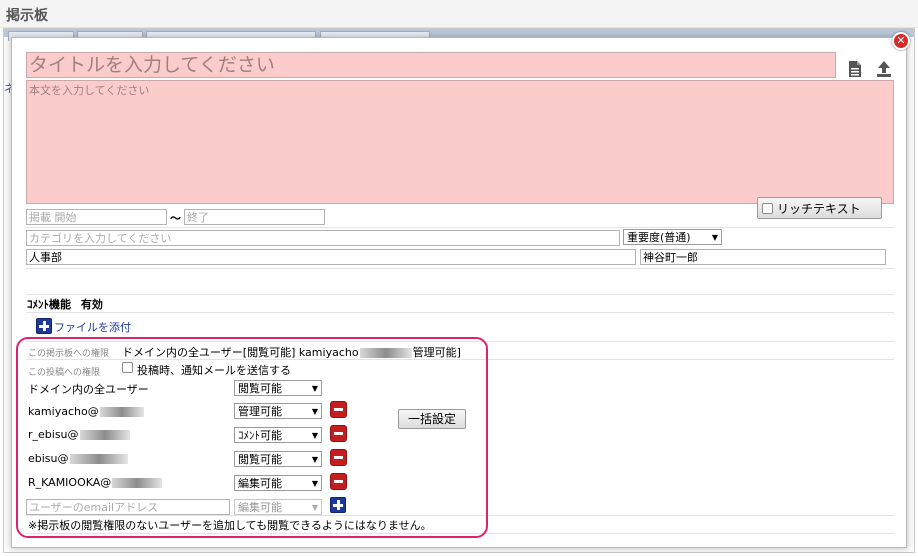 The width and height of the screenshot is (918, 556). Describe the element at coordinates (436, 352) in the screenshot. I see `board-permission-text-3: 管理可能]` at that location.